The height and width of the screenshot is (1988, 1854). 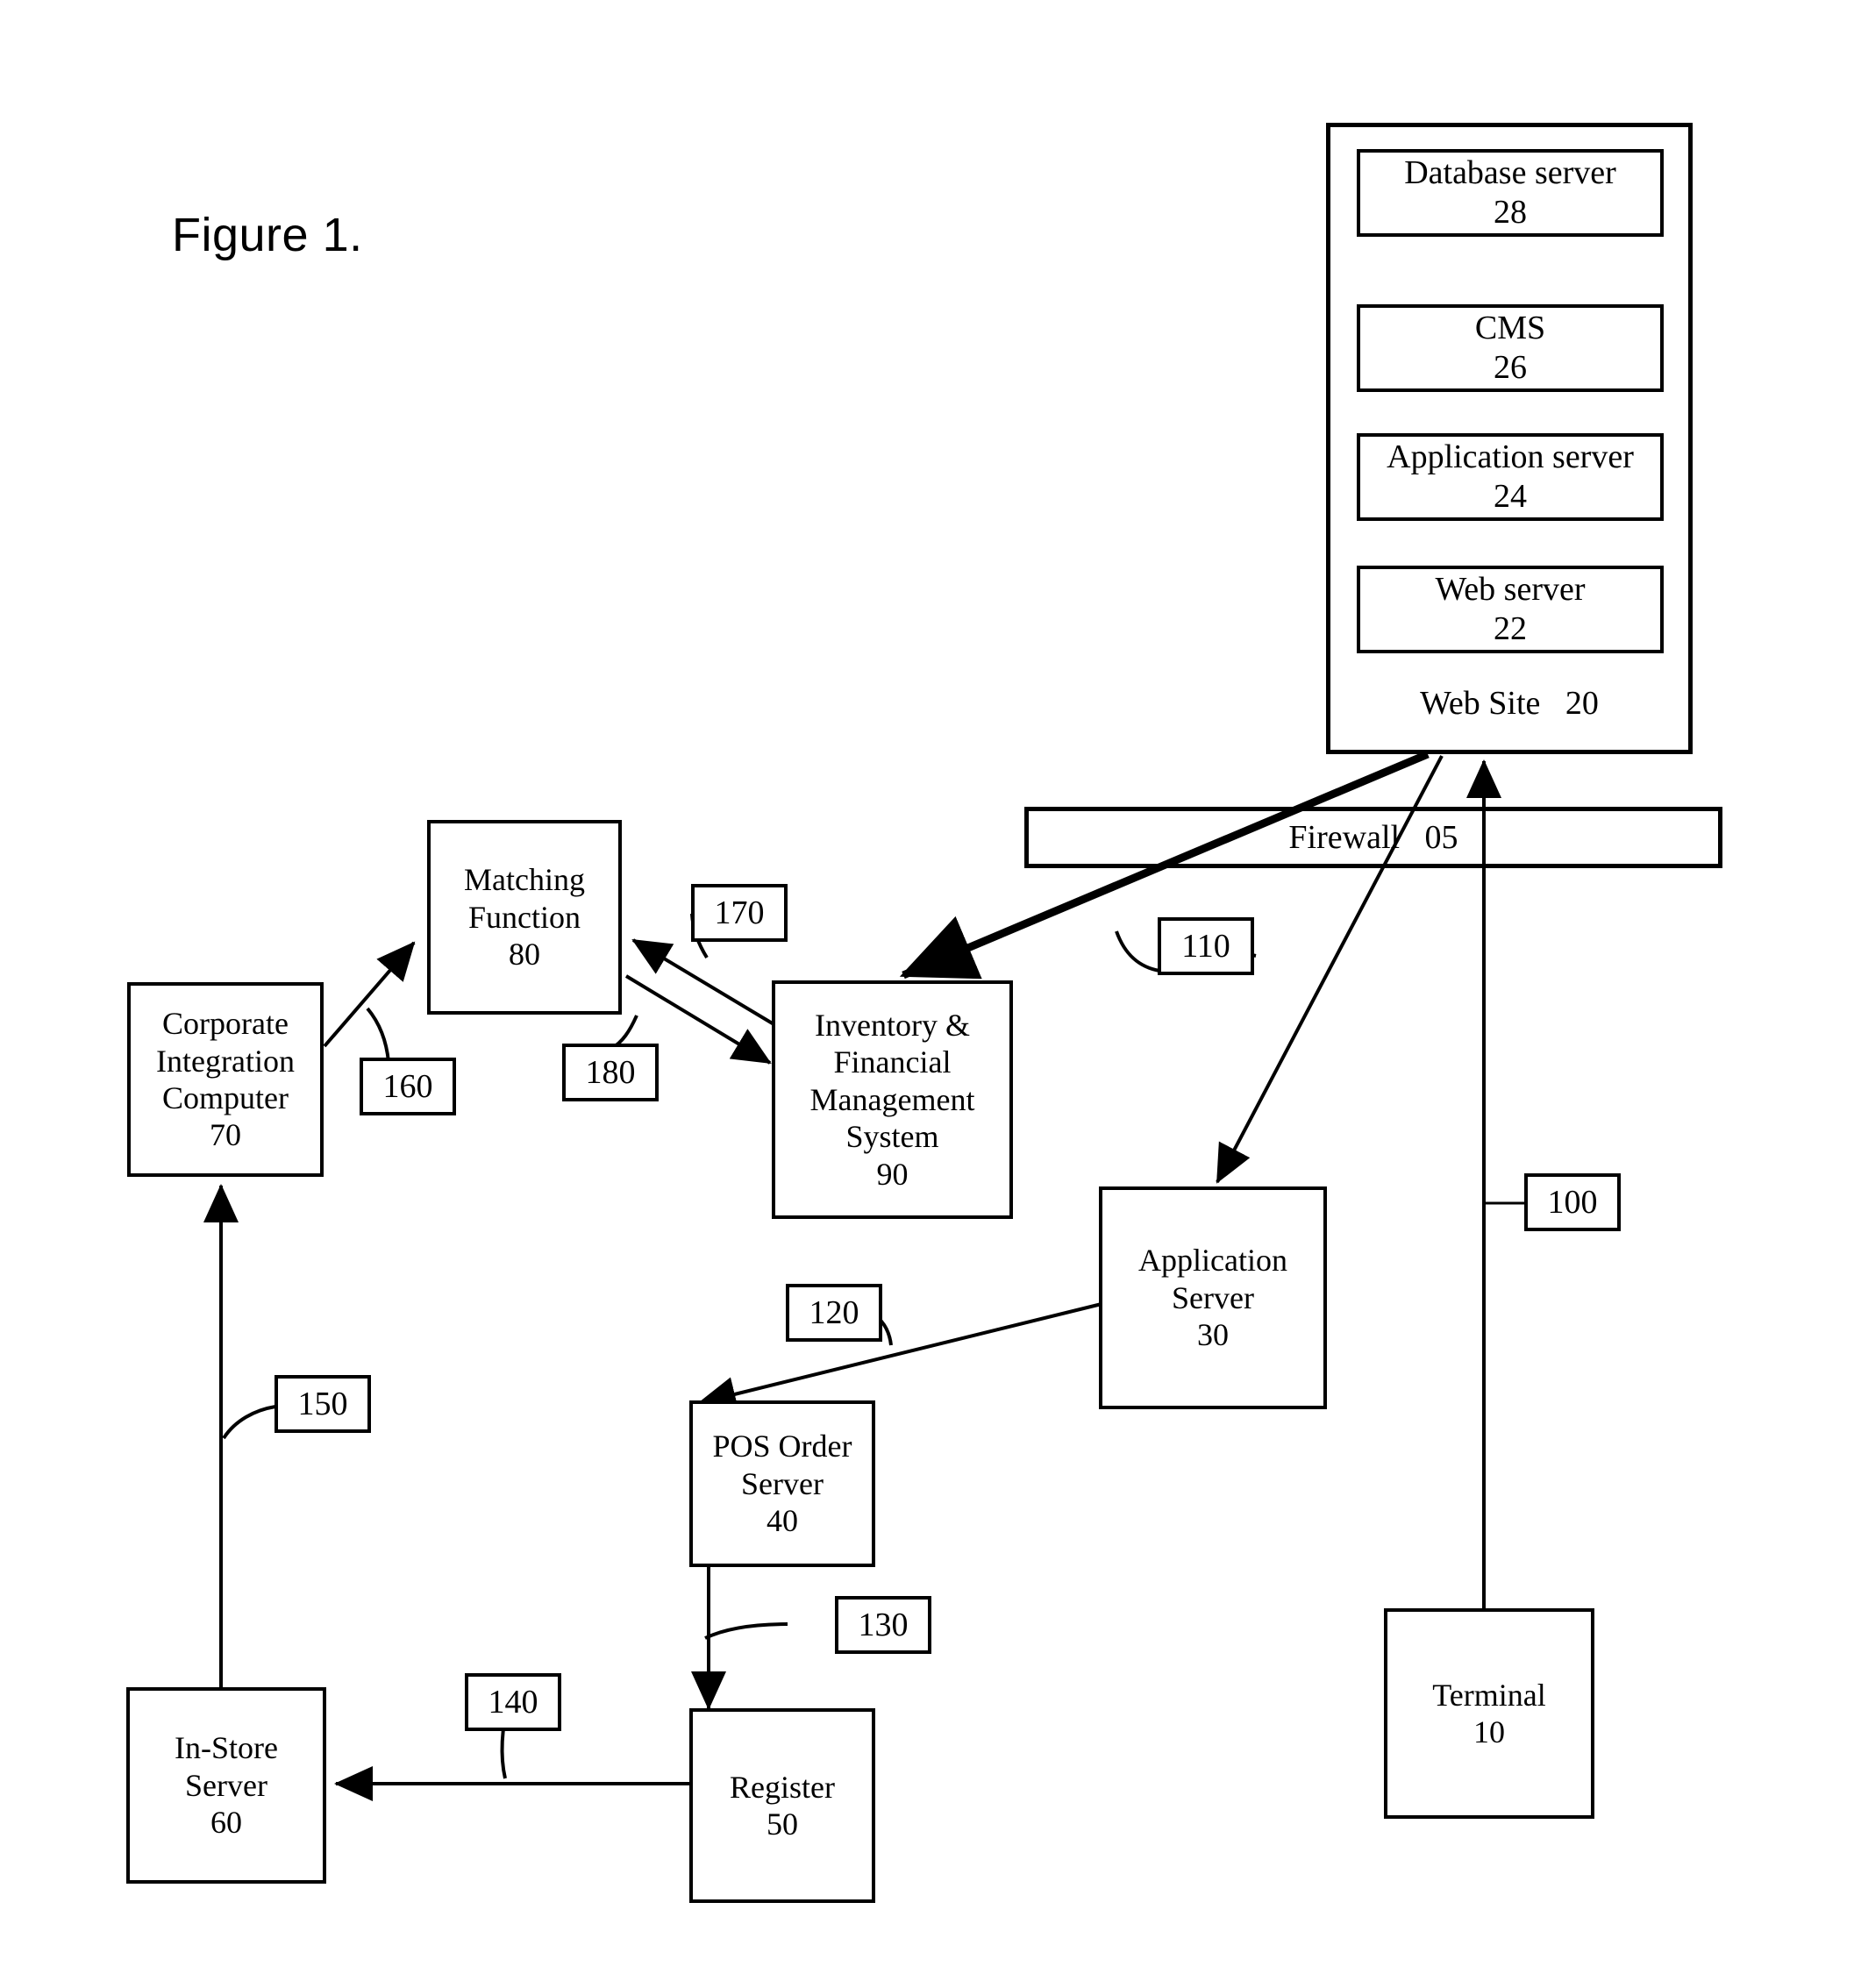 I want to click on node-pos-order-server: POS Order Server 40, so click(x=782, y=1483).